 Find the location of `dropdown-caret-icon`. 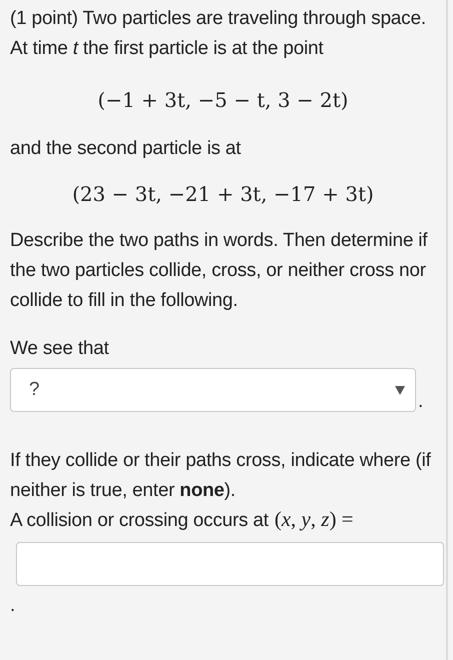

dropdown-caret-icon is located at coordinates (400, 390).